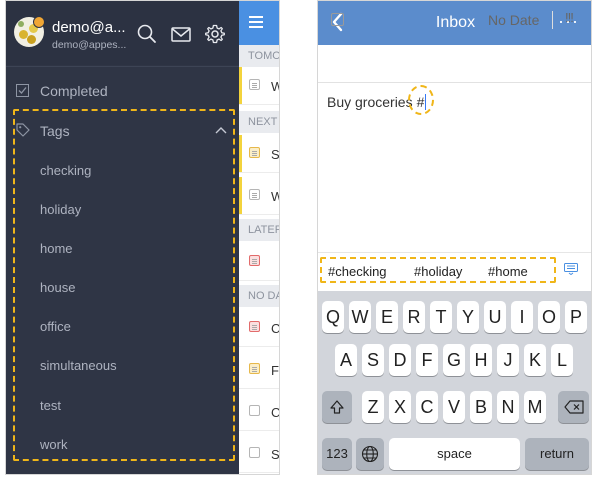 This screenshot has width=597, height=480. Describe the element at coordinates (373, 360) in the screenshot. I see `key-s: S` at that location.